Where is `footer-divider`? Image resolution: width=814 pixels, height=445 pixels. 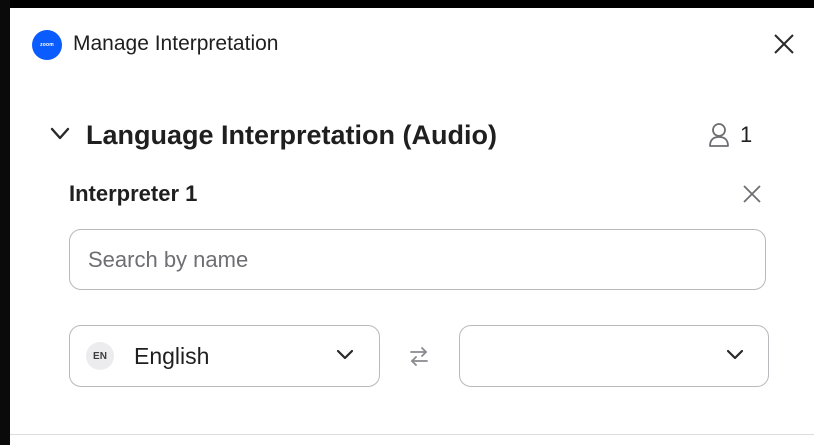 footer-divider is located at coordinates (412, 434).